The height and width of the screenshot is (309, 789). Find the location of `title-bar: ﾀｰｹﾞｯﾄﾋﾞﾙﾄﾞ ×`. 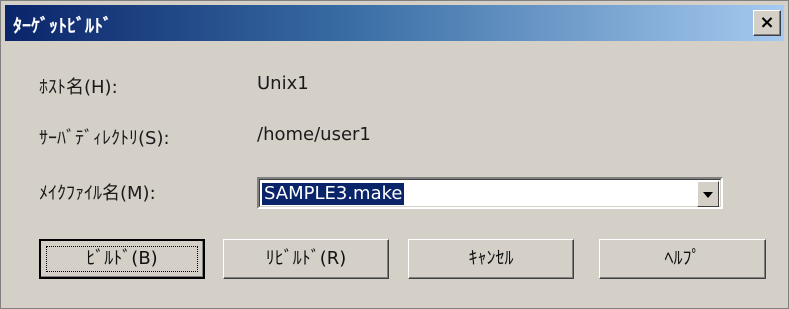

title-bar: ﾀｰｹﾞｯﾄﾋﾞﾙﾄﾞ × is located at coordinates (394, 23).